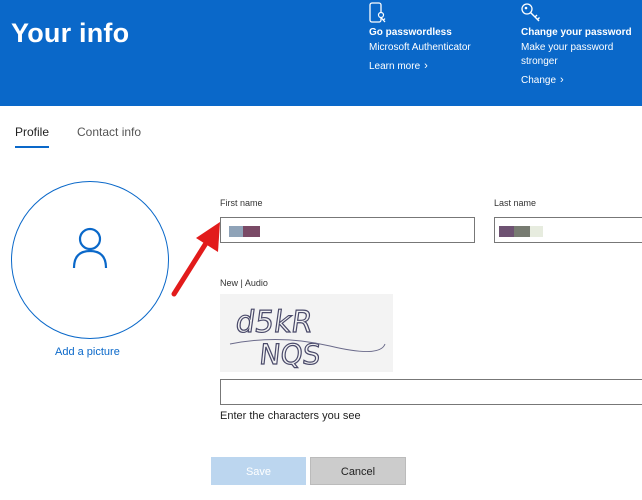 This screenshot has width=642, height=500. What do you see at coordinates (70, 33) in the screenshot?
I see `page-title: Your info` at bounding box center [70, 33].